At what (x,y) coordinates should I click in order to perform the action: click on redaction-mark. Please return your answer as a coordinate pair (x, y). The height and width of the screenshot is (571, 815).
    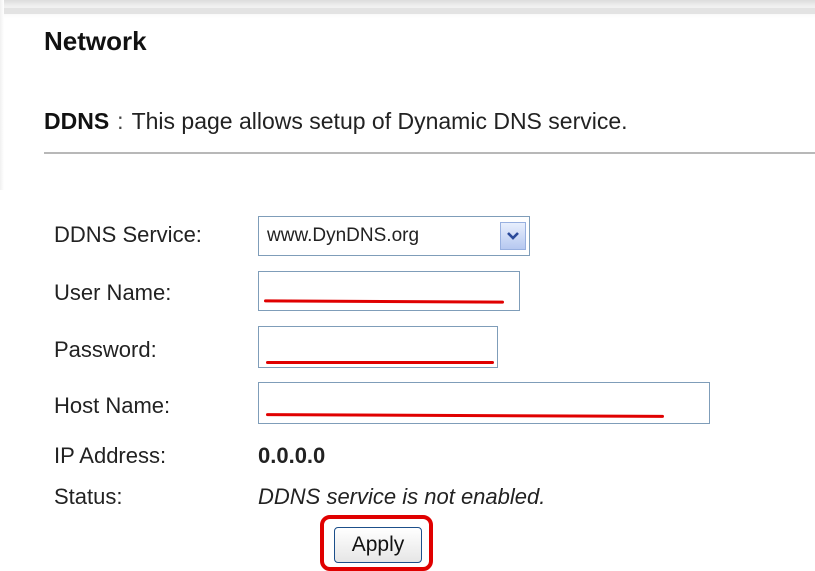
    Looking at the image, I should click on (380, 362).